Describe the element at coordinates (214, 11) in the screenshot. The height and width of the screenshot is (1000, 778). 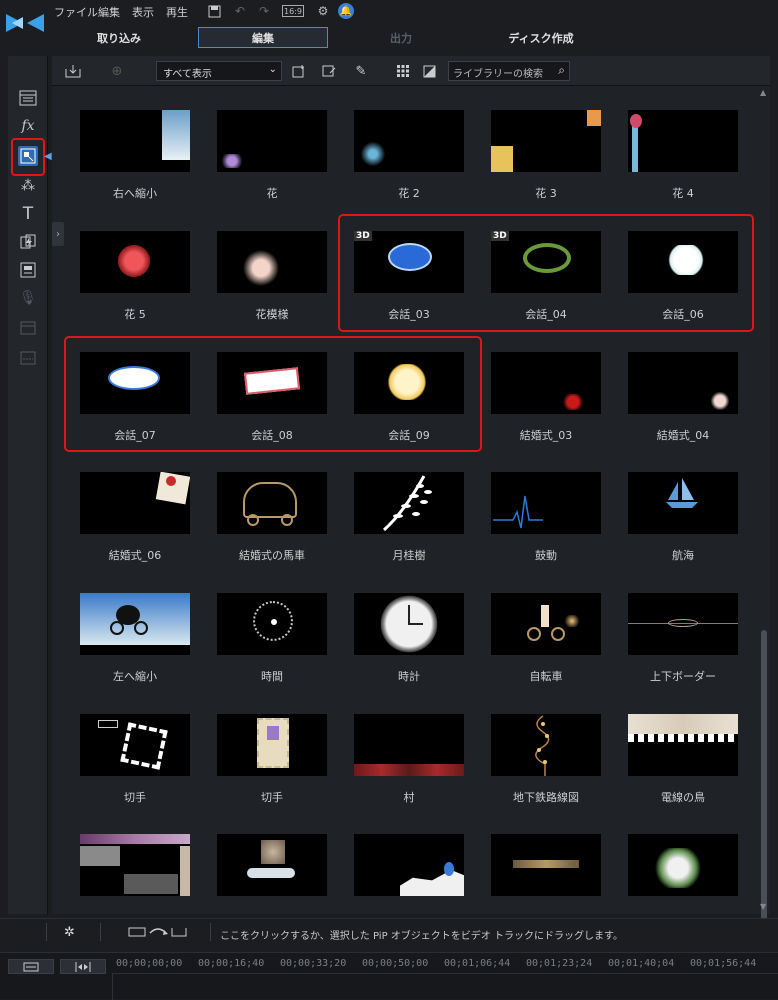
I see `save-icon` at that location.